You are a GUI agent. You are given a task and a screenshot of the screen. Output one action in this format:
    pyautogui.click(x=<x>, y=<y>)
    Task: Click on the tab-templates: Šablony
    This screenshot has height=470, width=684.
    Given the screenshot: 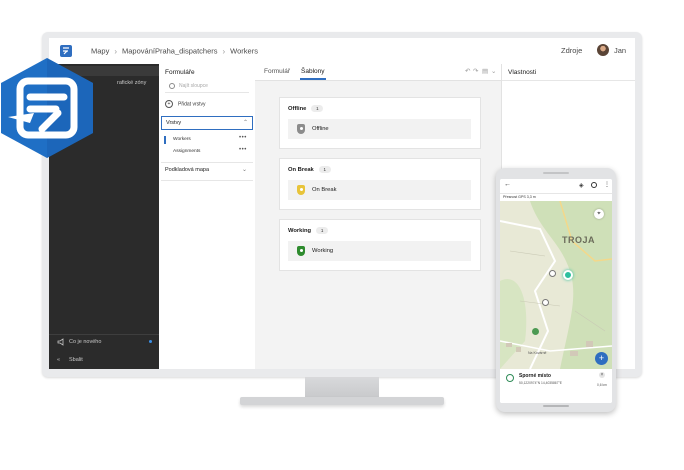 What is the action you would take?
    pyautogui.click(x=313, y=71)
    